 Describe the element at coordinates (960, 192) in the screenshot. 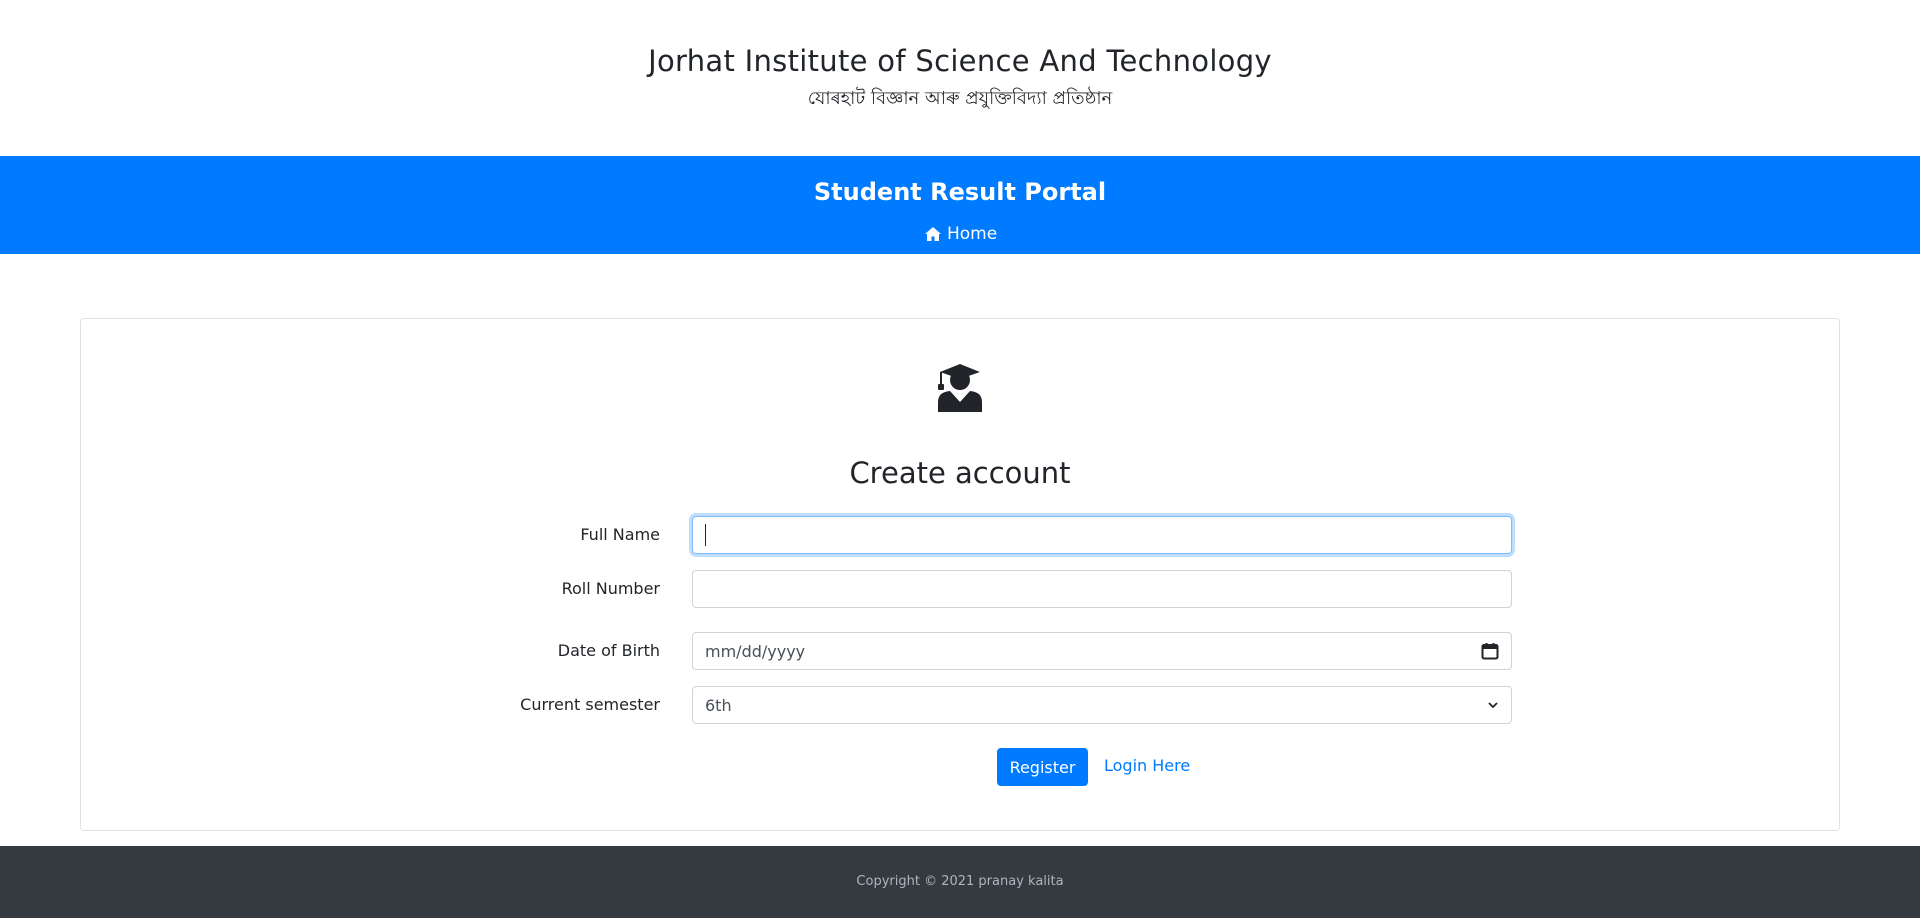

I see `portal-title: Student Result Portal` at that location.